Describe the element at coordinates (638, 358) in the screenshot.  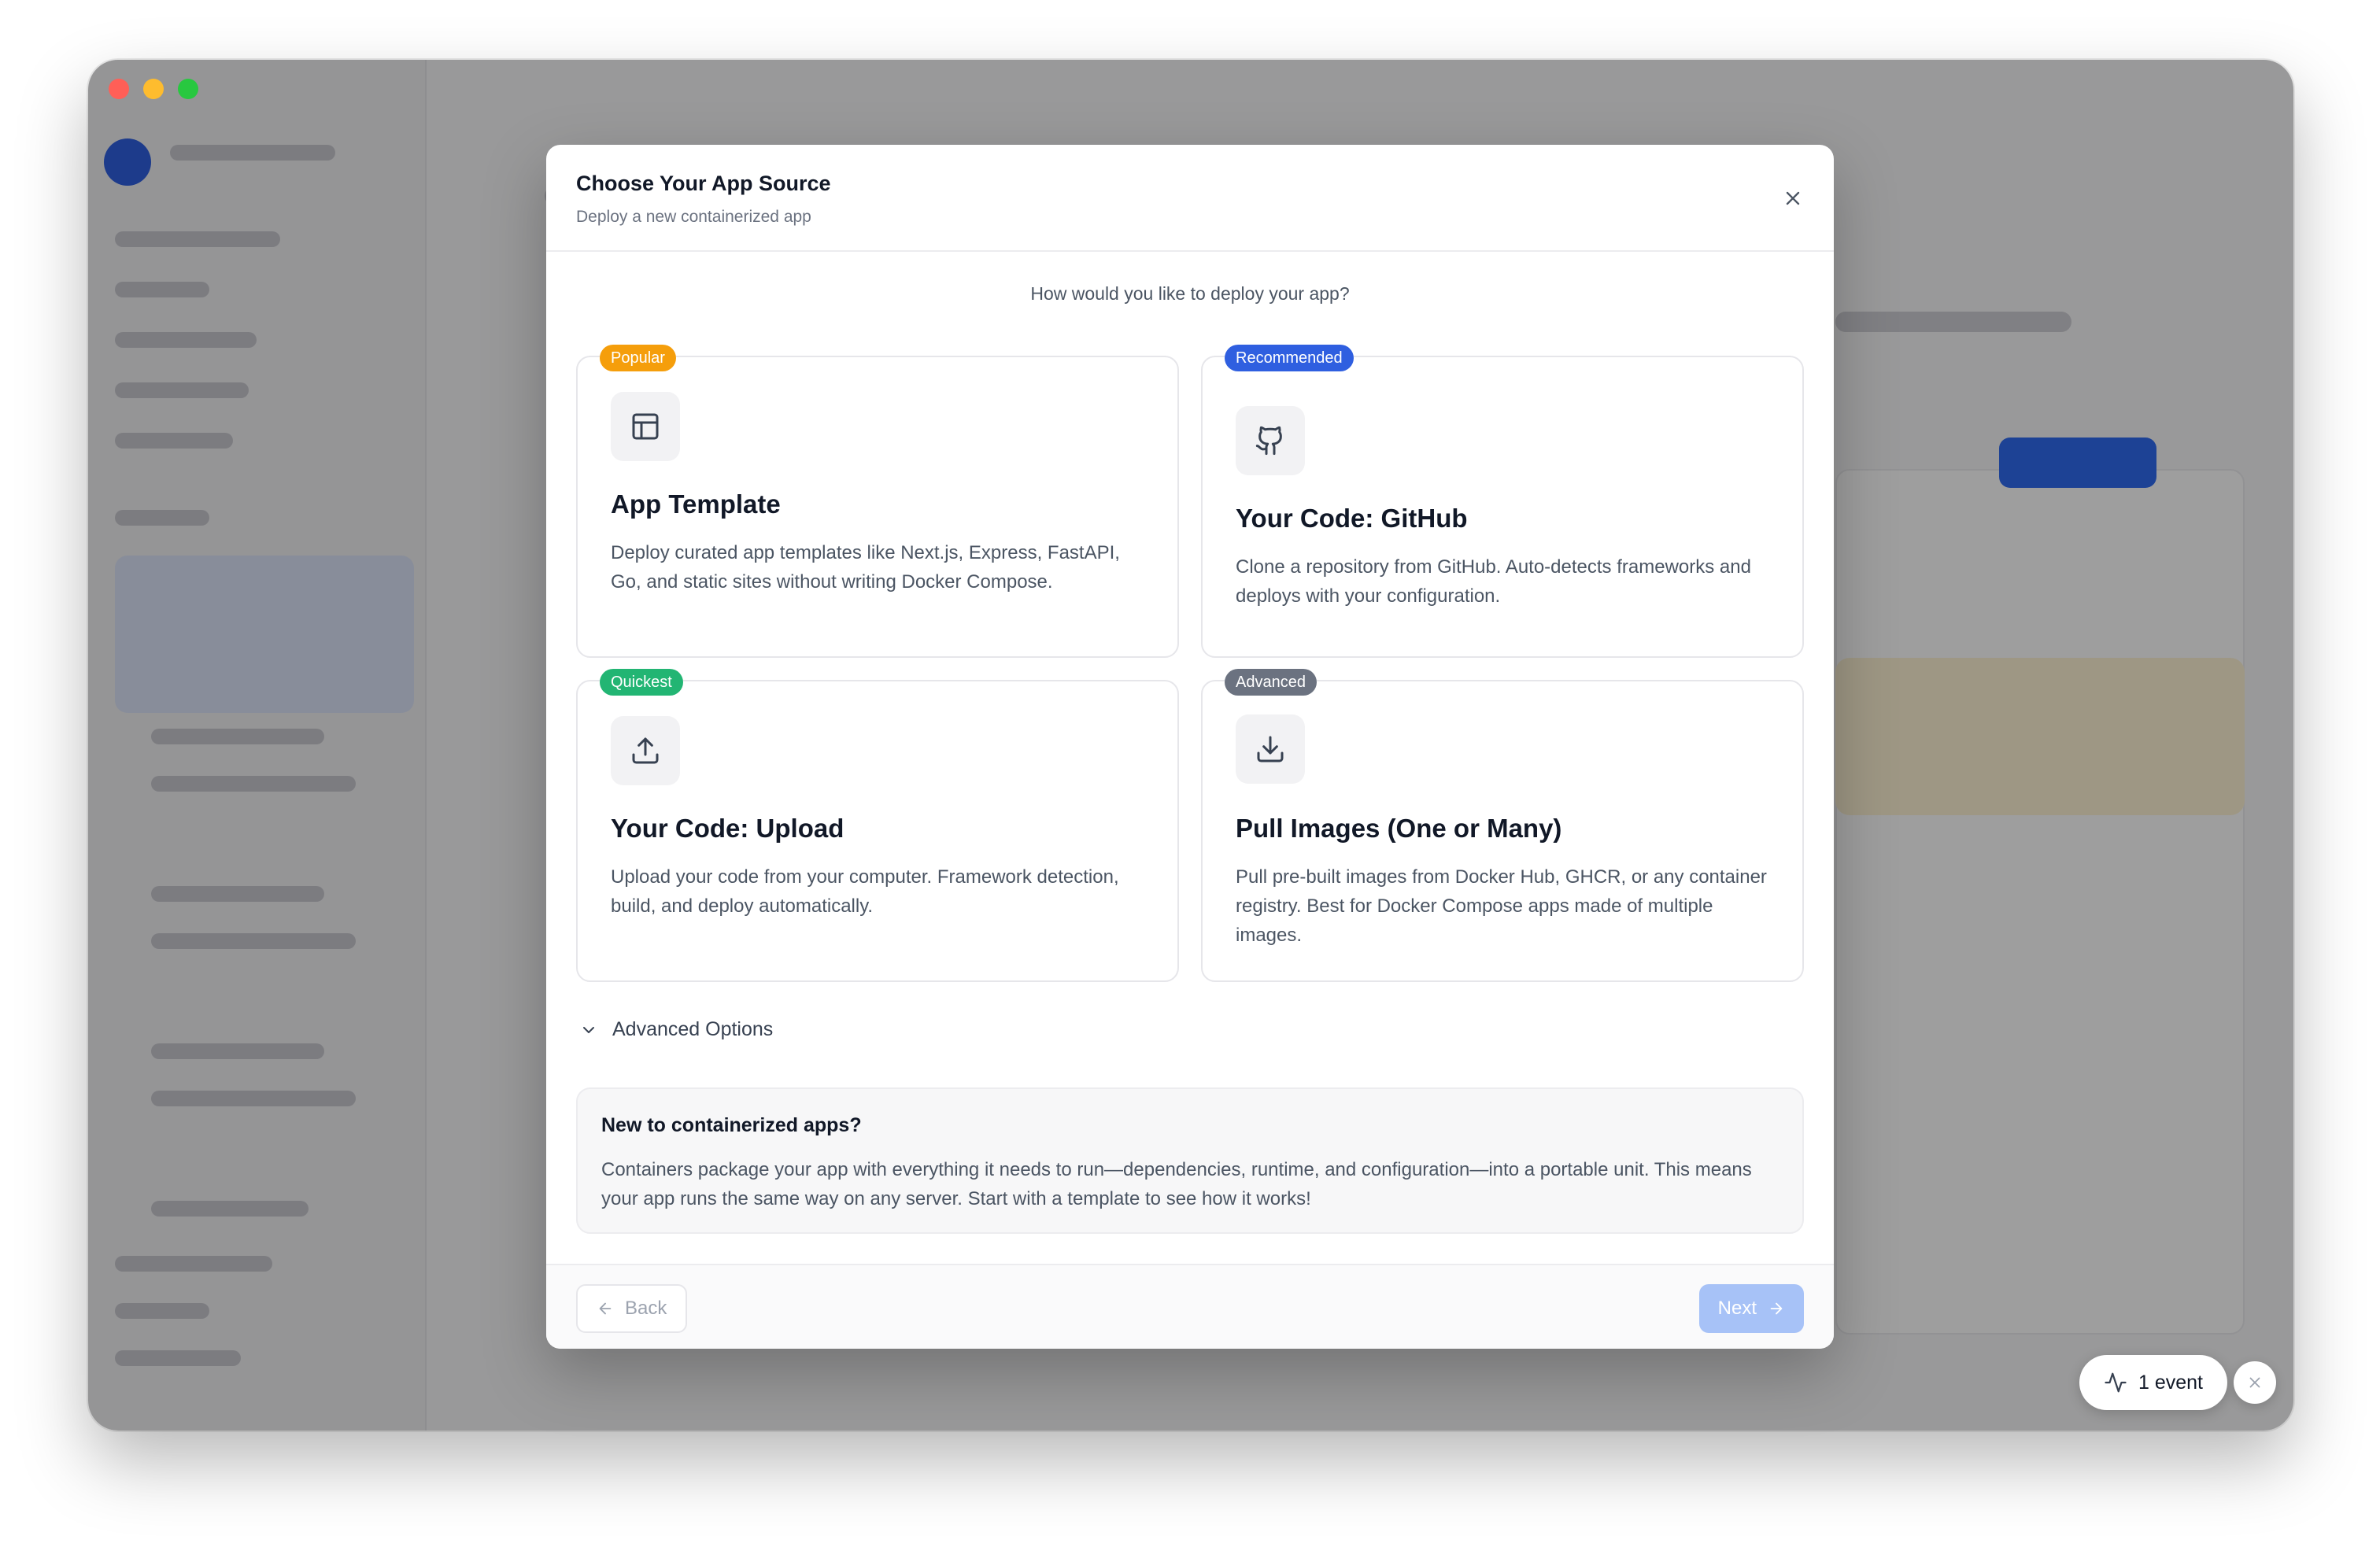
I see `option-badge: Popular` at that location.